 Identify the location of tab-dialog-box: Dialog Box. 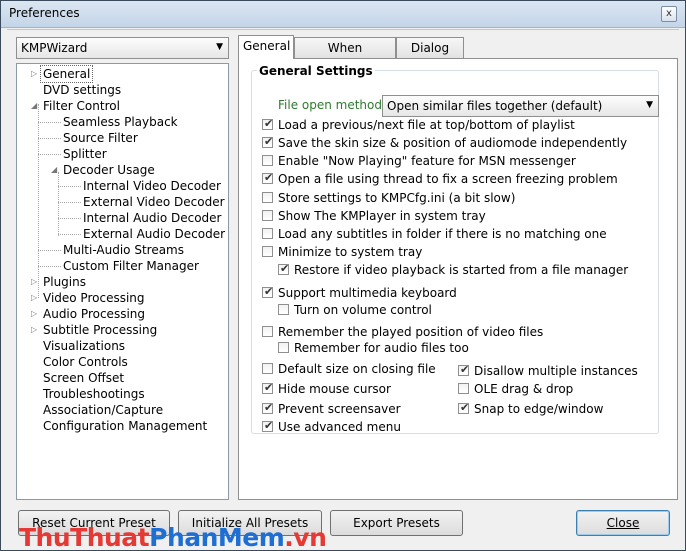
(430, 56).